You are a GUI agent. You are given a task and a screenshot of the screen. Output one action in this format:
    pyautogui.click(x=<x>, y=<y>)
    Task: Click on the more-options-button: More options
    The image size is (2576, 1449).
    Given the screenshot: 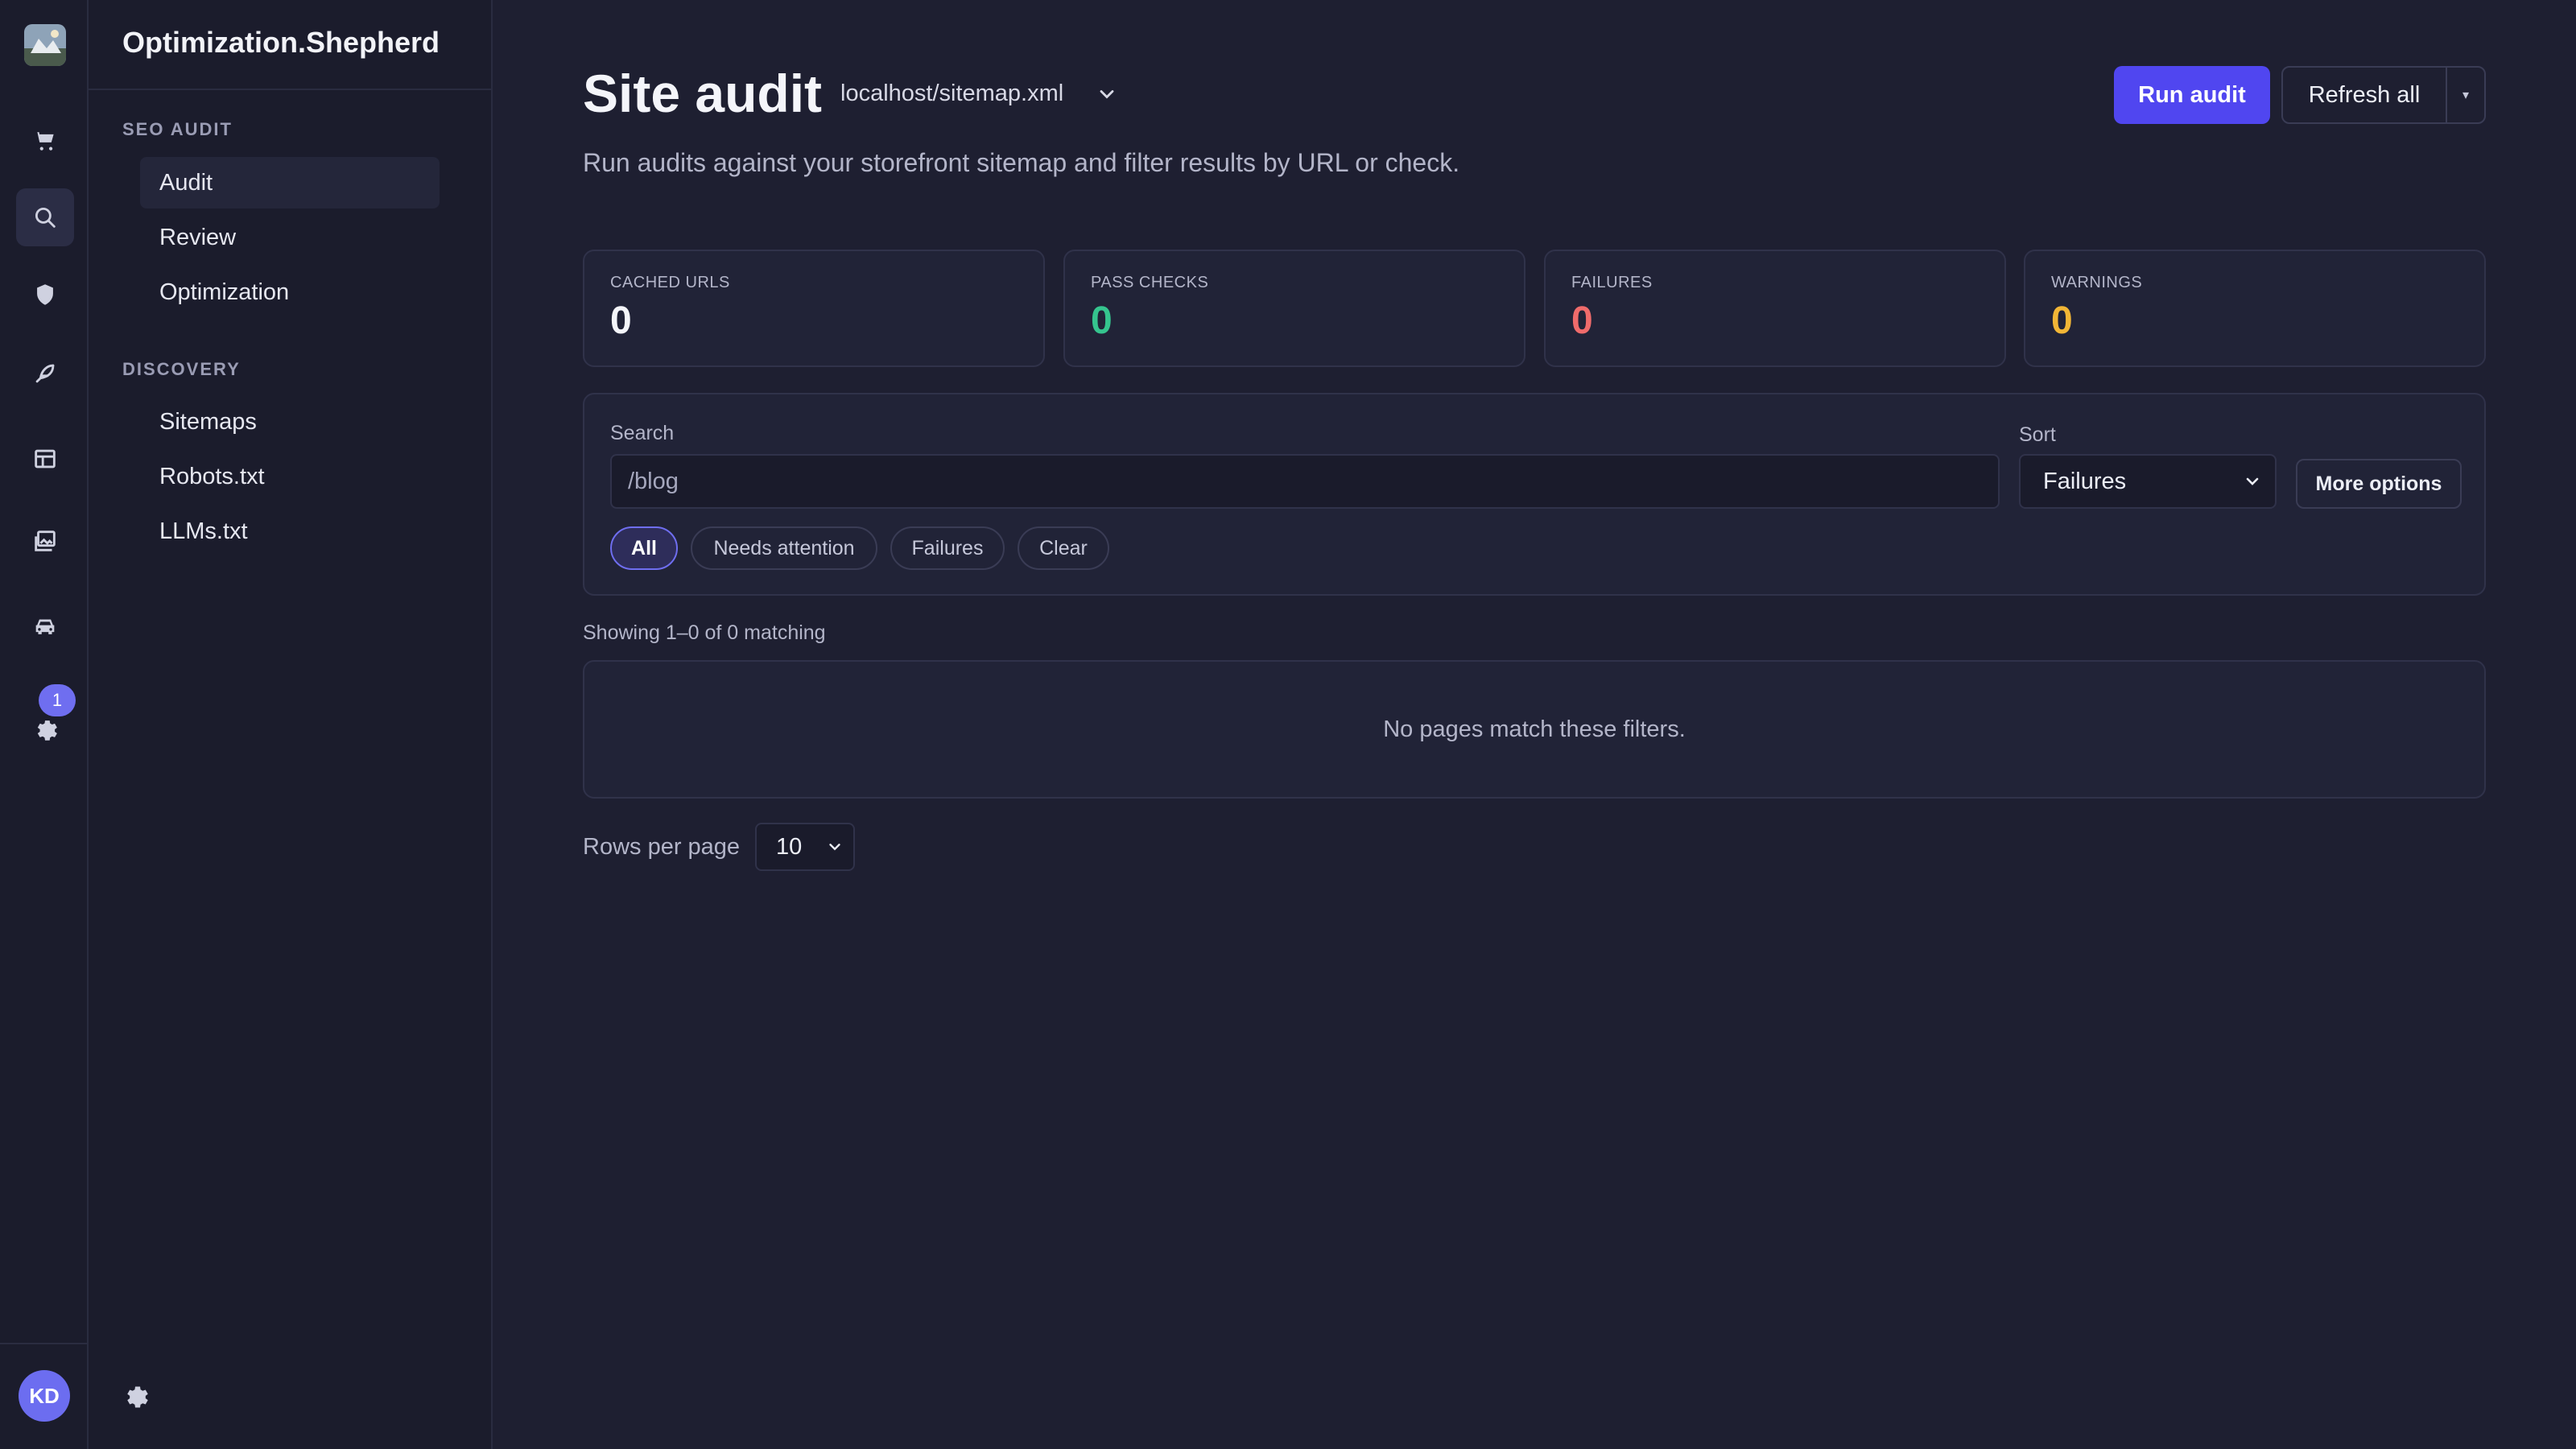 What is the action you would take?
    pyautogui.click(x=2379, y=484)
    